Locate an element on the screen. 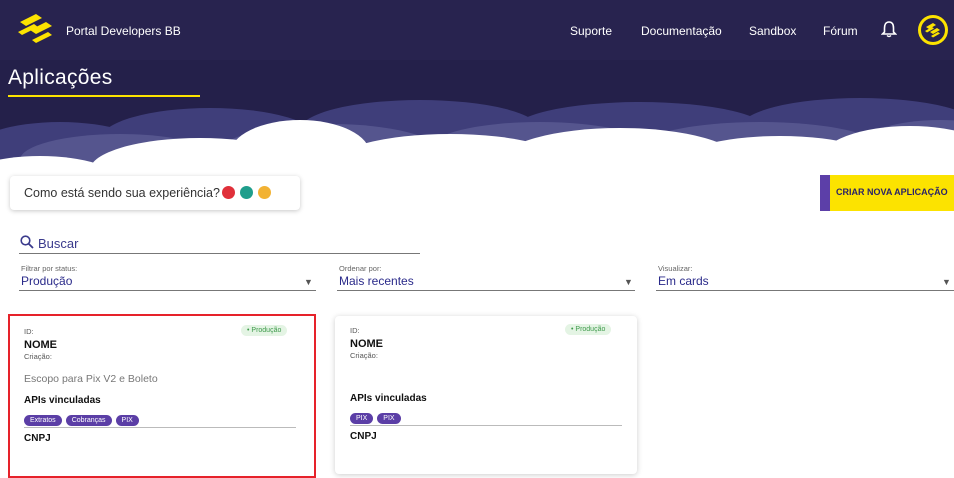 Image resolution: width=954 pixels, height=478 pixels. nav-suporte: Suporte is located at coordinates (591, 31).